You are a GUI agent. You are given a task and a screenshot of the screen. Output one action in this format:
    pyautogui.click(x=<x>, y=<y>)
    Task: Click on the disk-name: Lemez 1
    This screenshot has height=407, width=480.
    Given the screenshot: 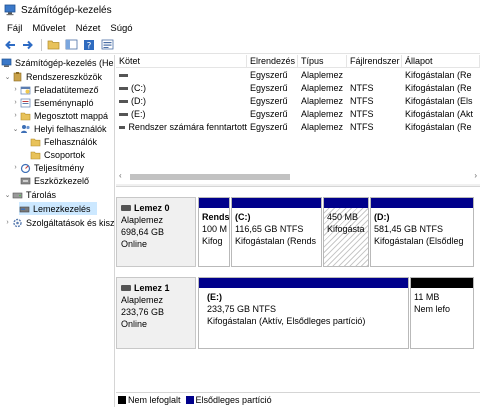 What is the action you would take?
    pyautogui.click(x=152, y=288)
    